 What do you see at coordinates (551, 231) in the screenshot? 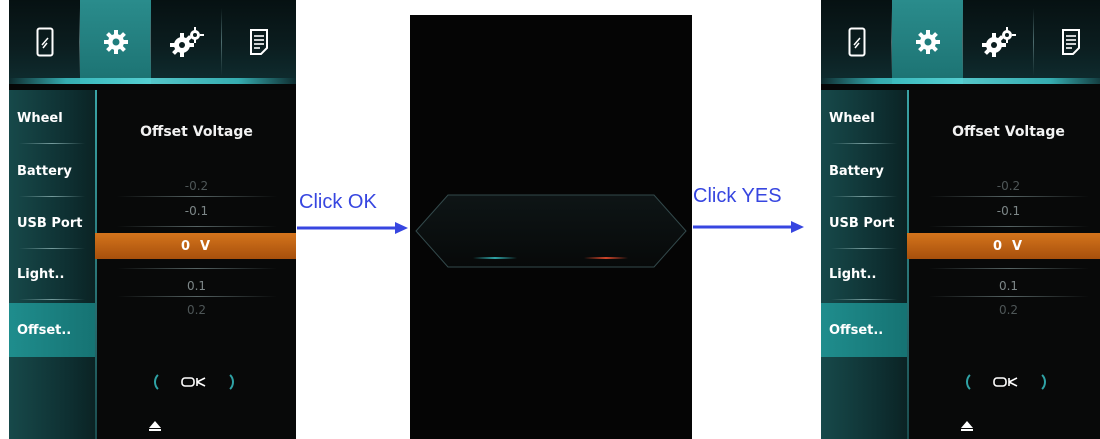
I see `dialog-frame` at bounding box center [551, 231].